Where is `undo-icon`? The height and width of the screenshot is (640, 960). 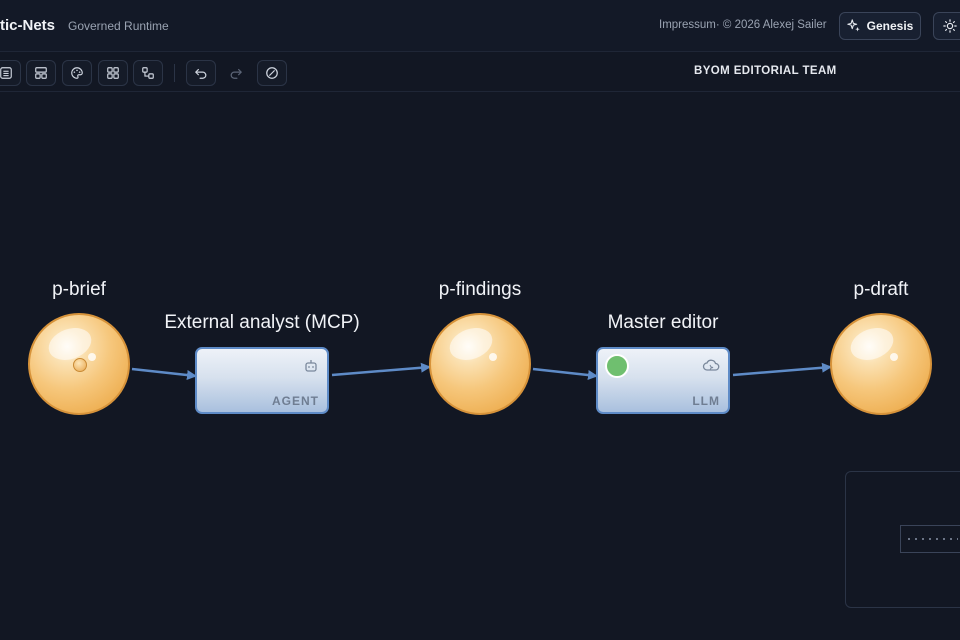 undo-icon is located at coordinates (201, 73).